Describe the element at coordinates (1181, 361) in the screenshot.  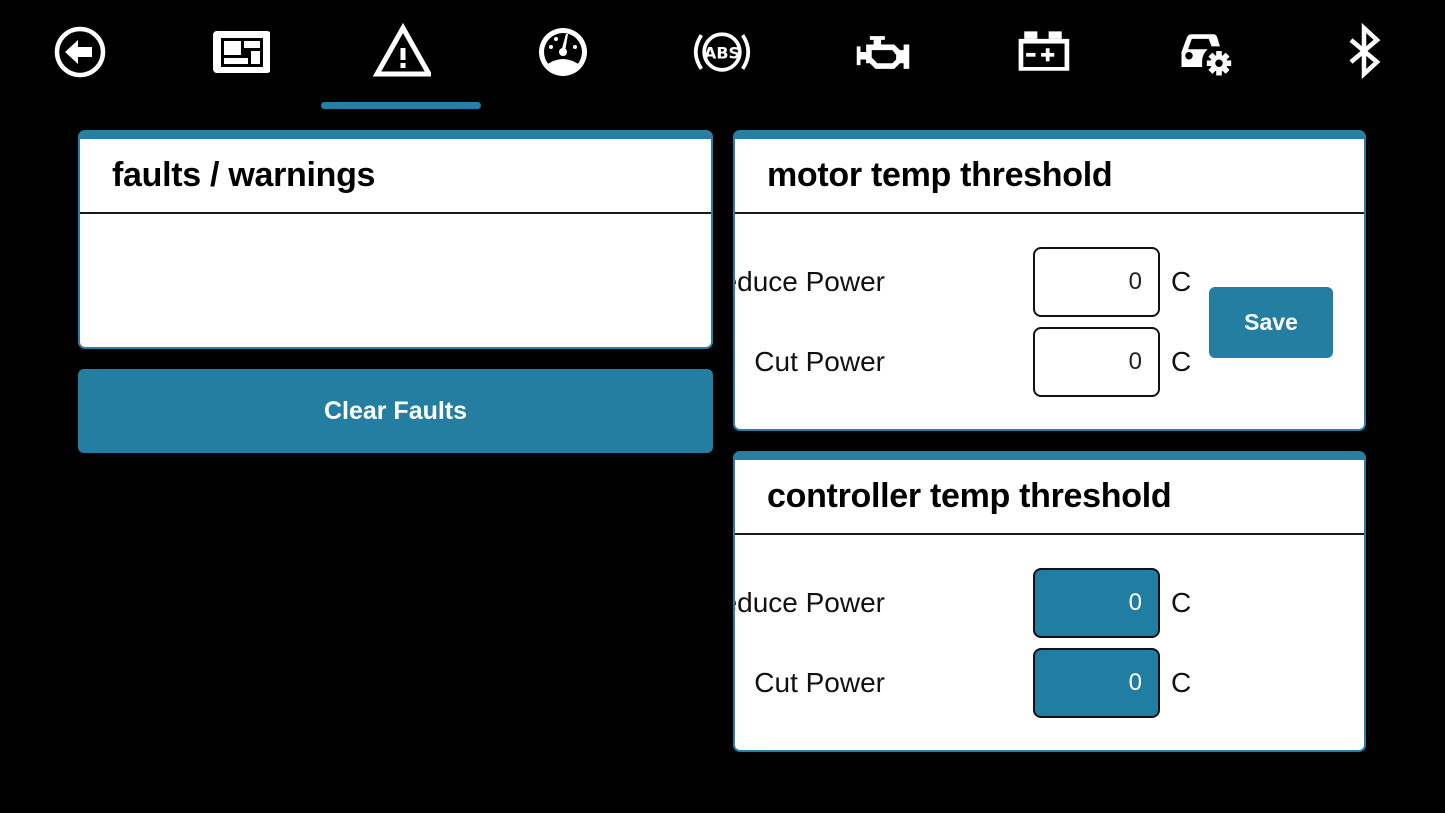
I see `motor-cut-power-unit: C` at that location.